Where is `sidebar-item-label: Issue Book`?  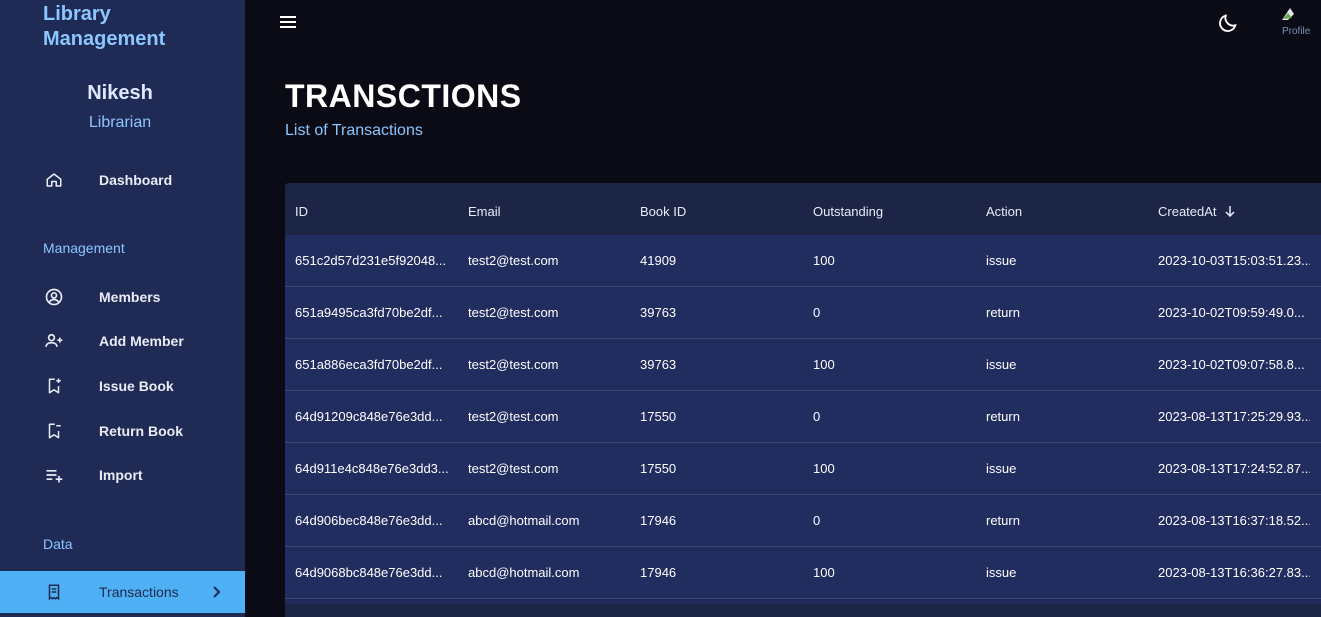 sidebar-item-label: Issue Book is located at coordinates (136, 386).